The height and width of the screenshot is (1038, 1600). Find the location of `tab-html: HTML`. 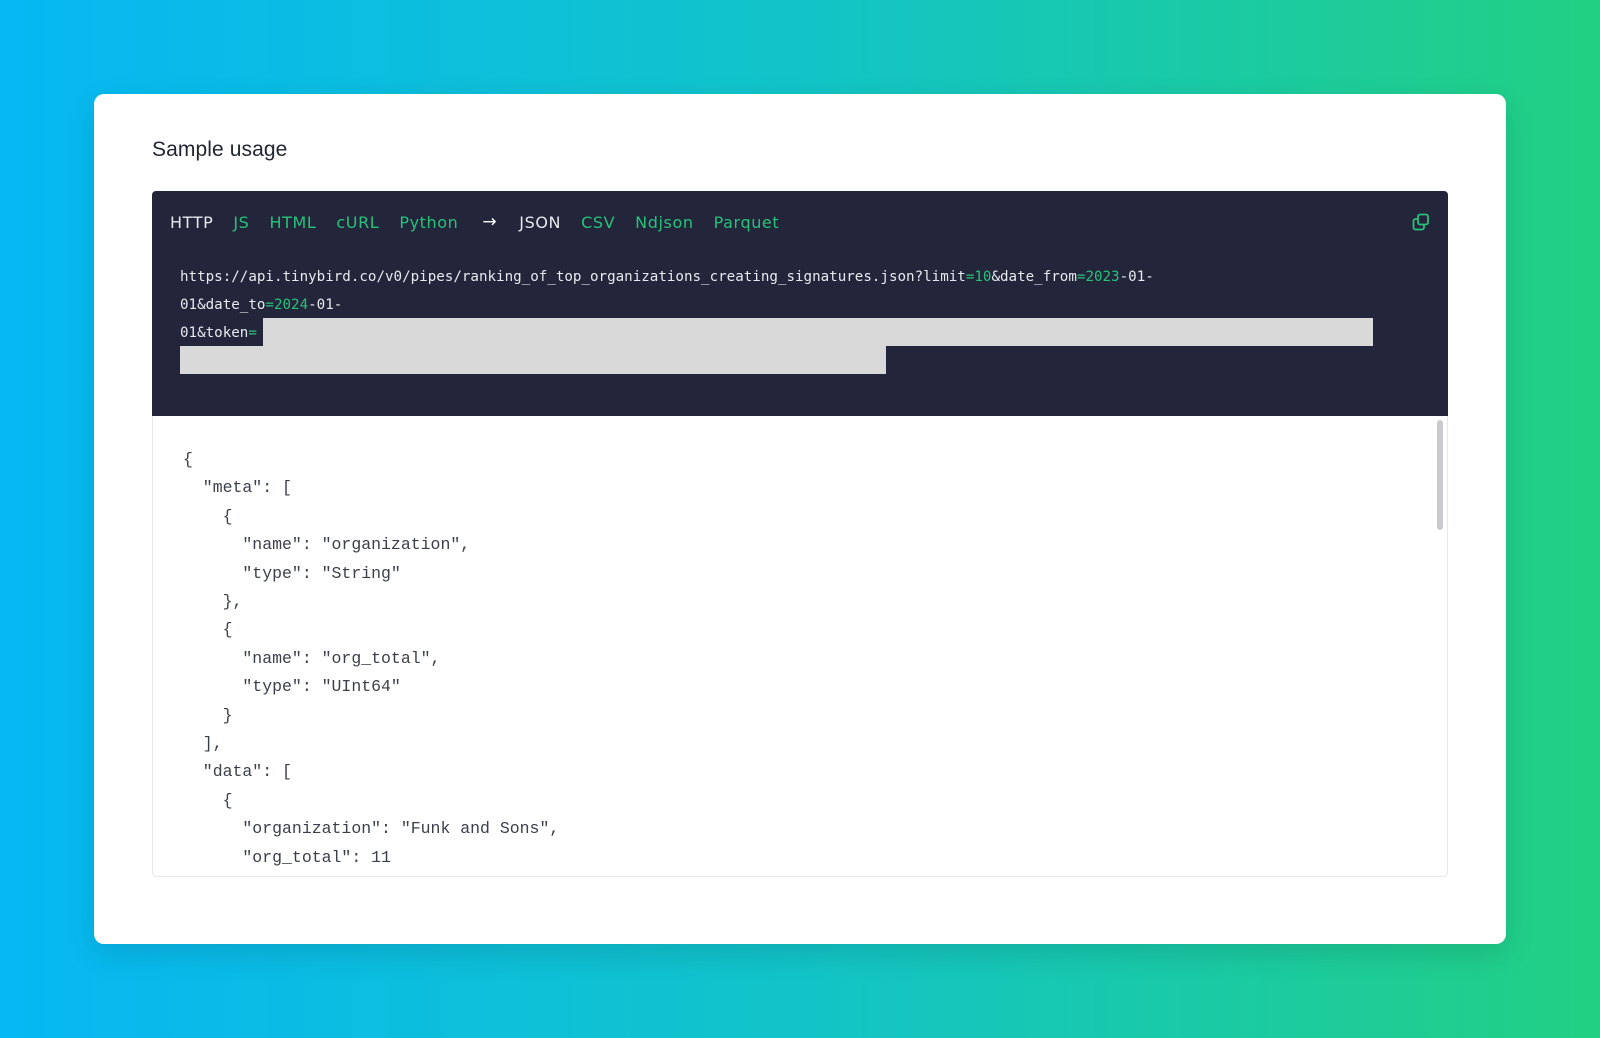

tab-html: HTML is located at coordinates (292, 222).